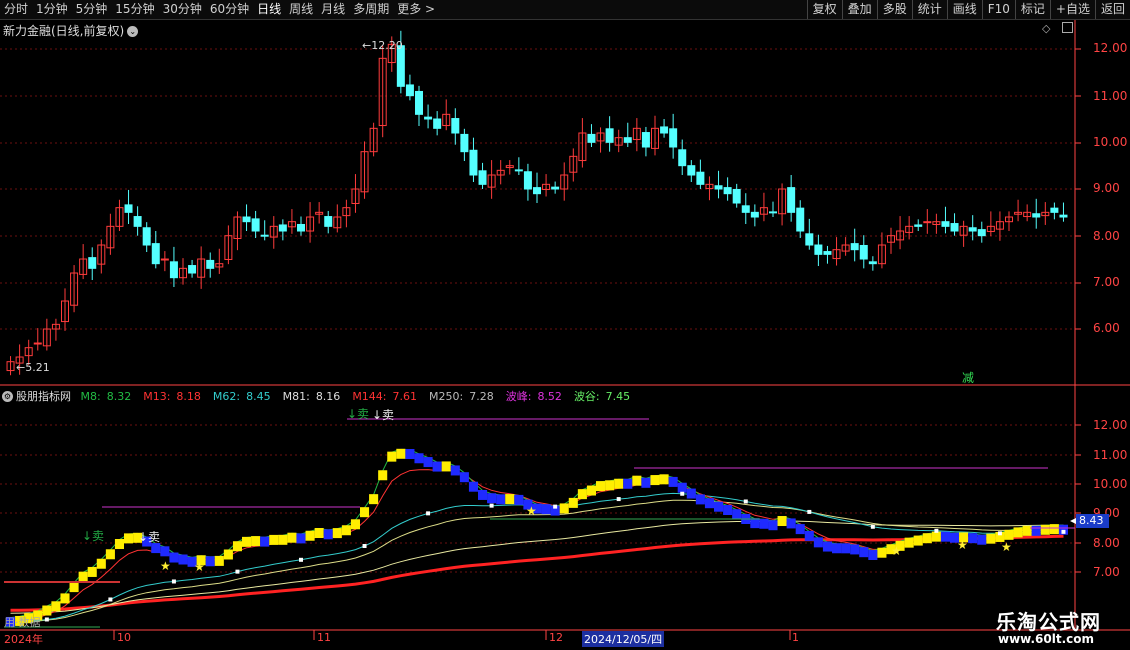  What do you see at coordinates (533, 396) in the screenshot?
I see `readout-peak: 波峰: 8.52` at bounding box center [533, 396].